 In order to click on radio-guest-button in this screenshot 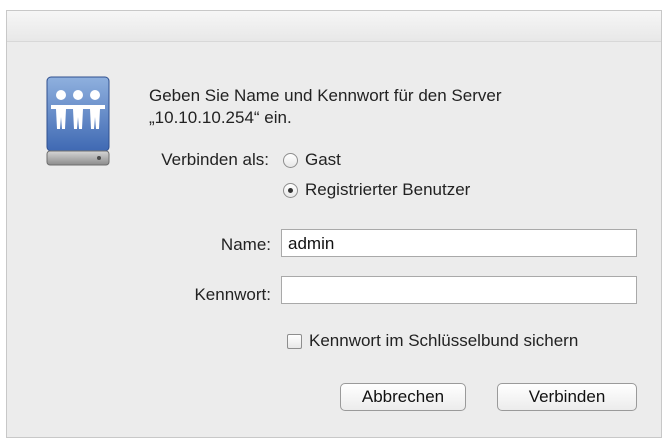, I will do `click(290, 160)`.